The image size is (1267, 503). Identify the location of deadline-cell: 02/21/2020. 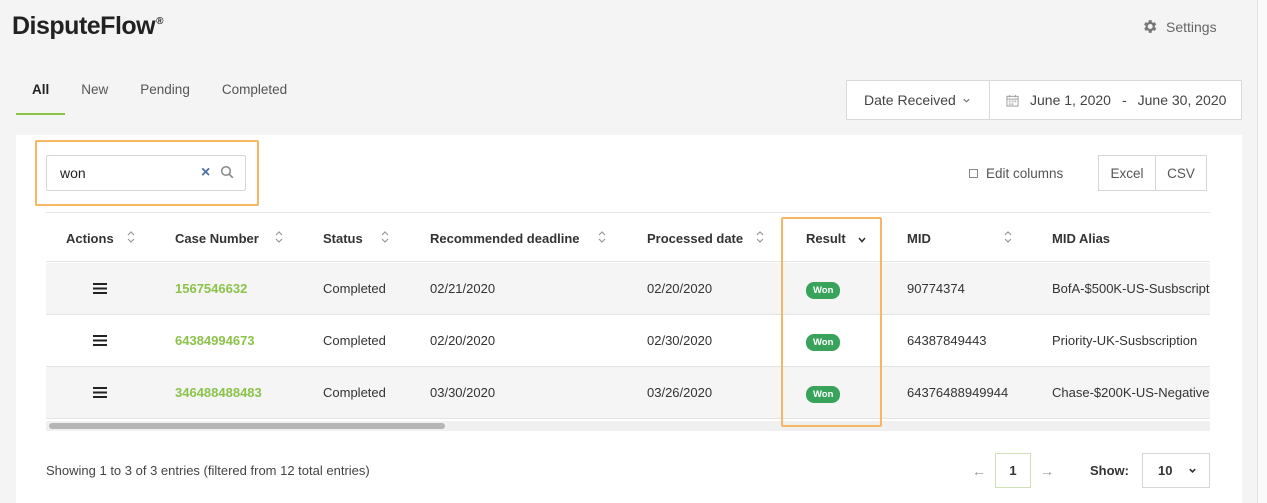
(463, 288).